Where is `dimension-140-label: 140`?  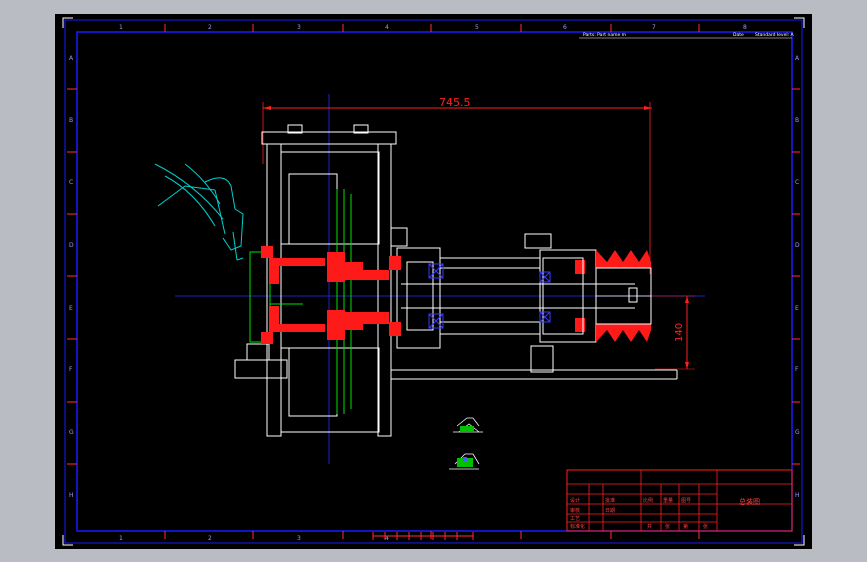 dimension-140-label: 140 is located at coordinates (679, 332).